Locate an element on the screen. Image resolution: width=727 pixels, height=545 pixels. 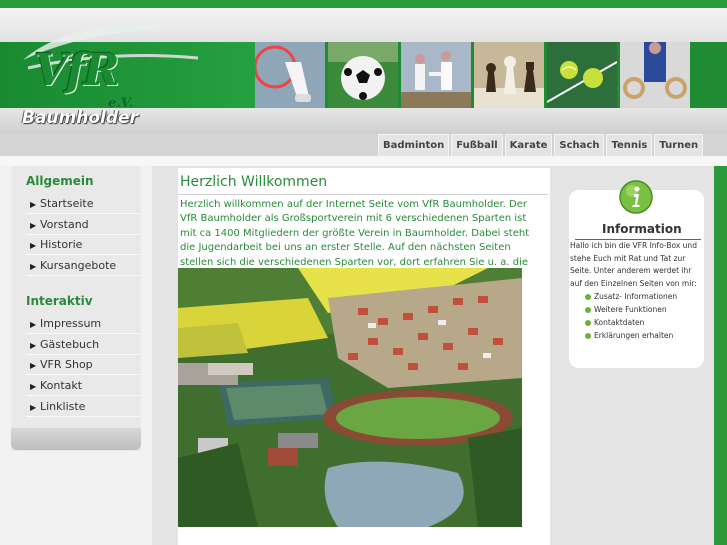
sidebar-item-kursangebote: ▶ Kursangebote is located at coordinates (83, 266).